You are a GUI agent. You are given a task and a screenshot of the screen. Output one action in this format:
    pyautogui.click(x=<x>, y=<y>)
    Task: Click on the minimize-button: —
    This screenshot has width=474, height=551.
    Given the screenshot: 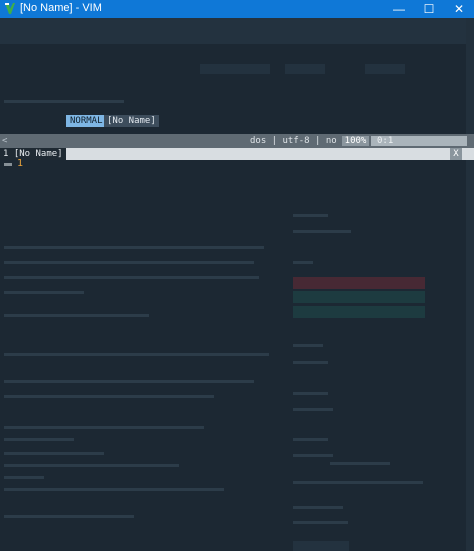 What is the action you would take?
    pyautogui.click(x=399, y=9)
    